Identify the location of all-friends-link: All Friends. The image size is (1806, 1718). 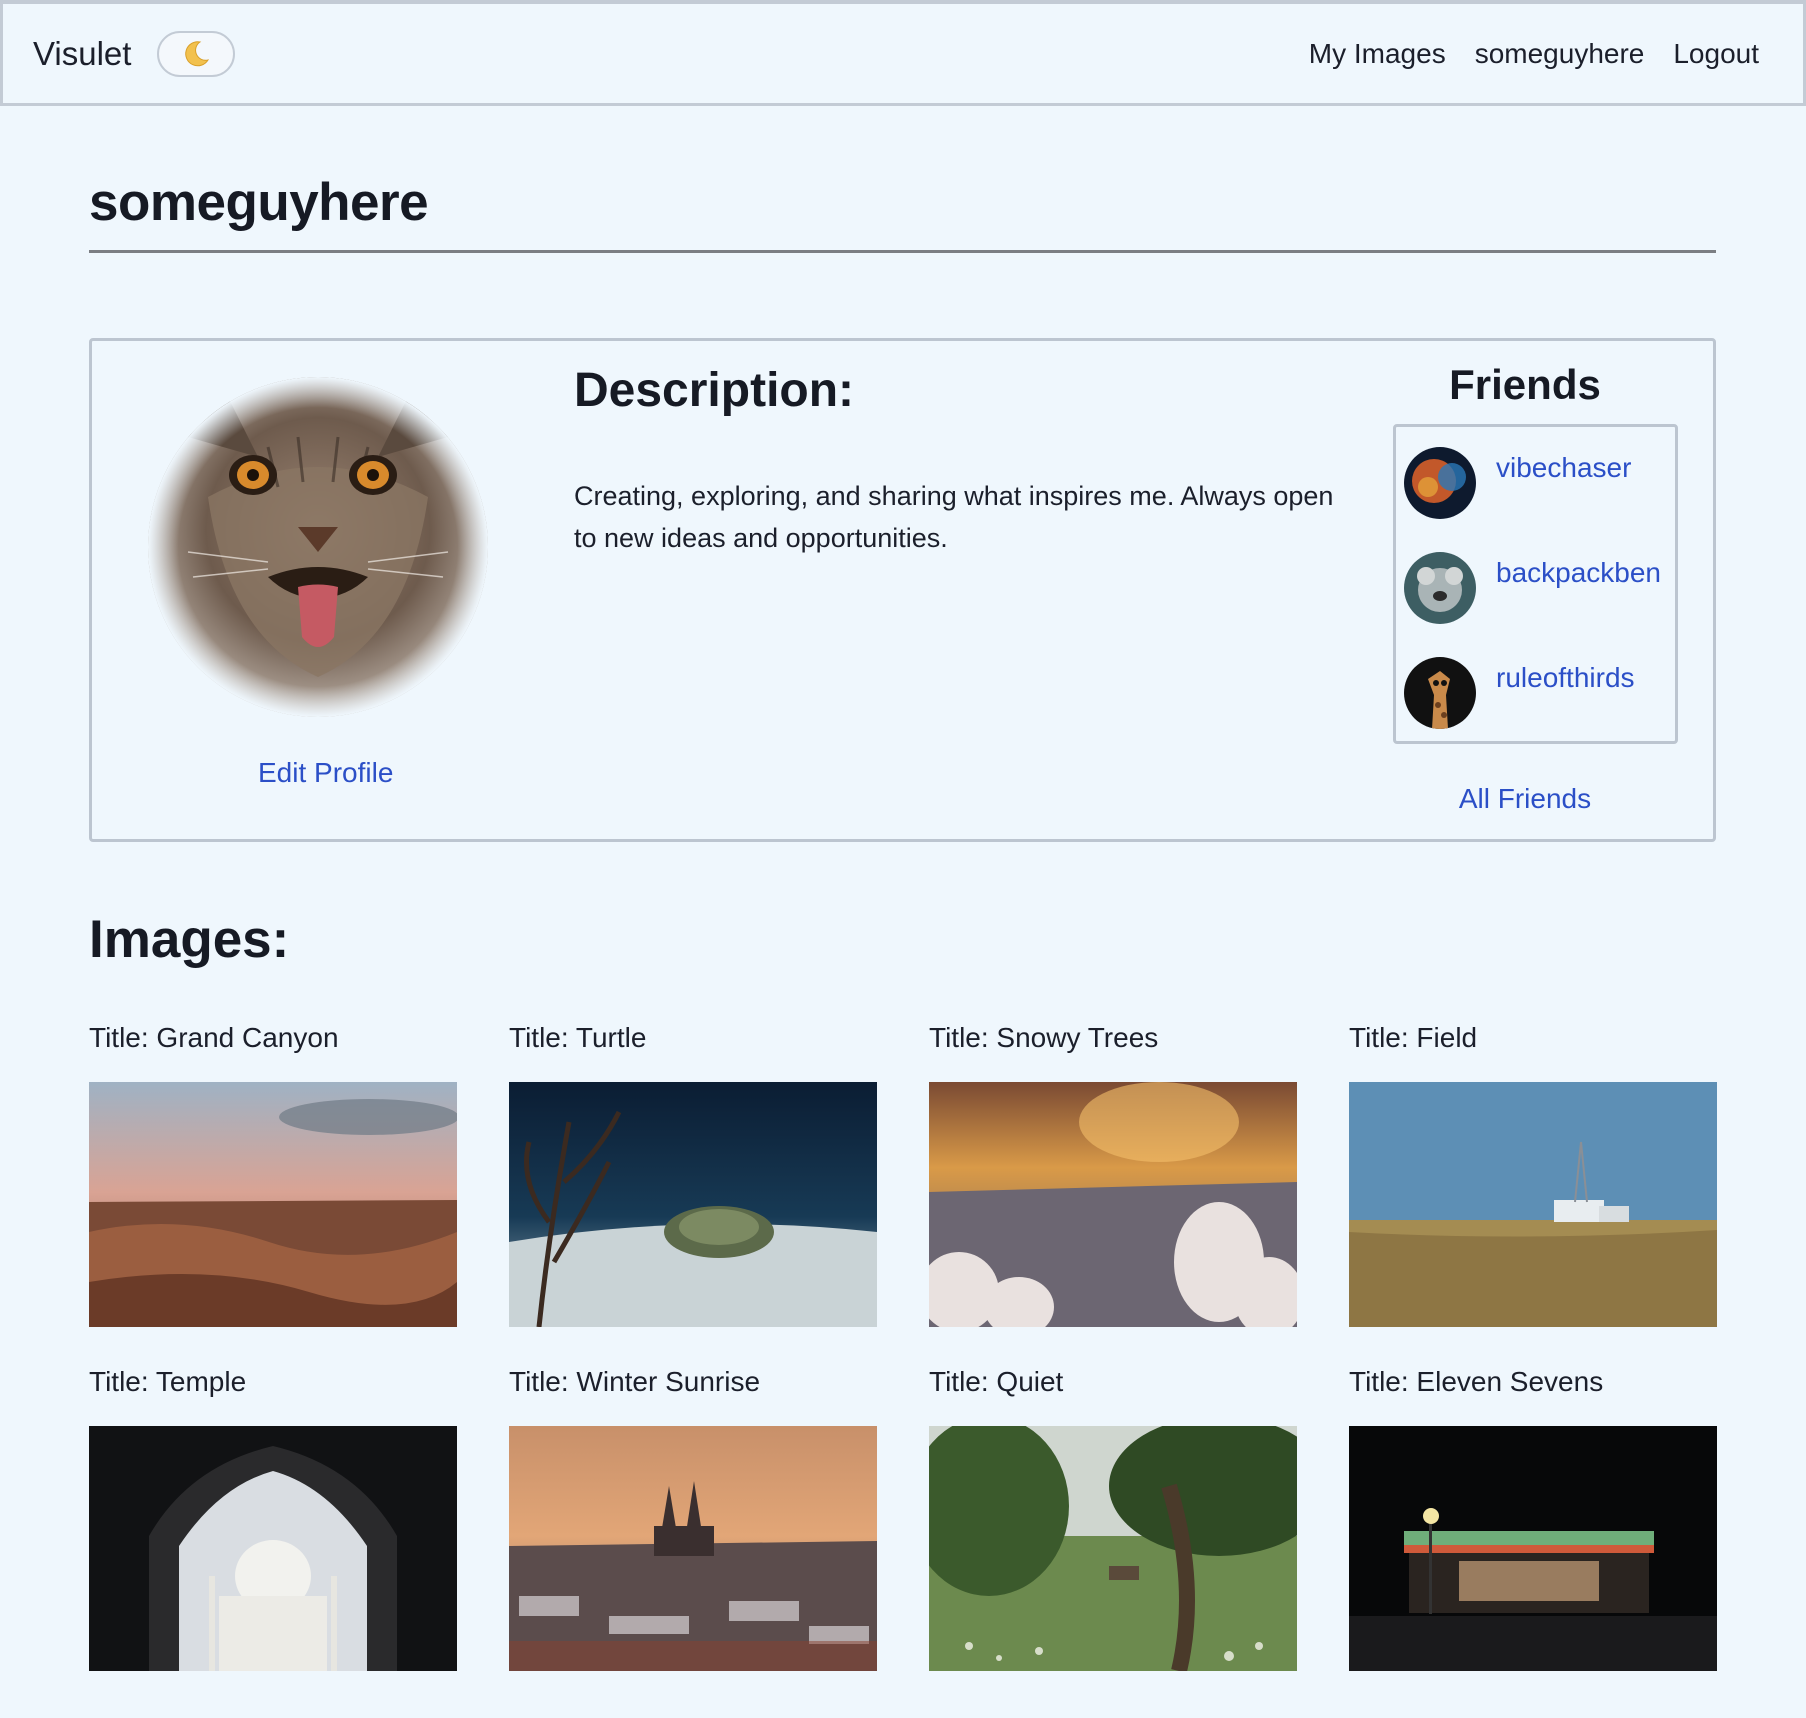
(1525, 799).